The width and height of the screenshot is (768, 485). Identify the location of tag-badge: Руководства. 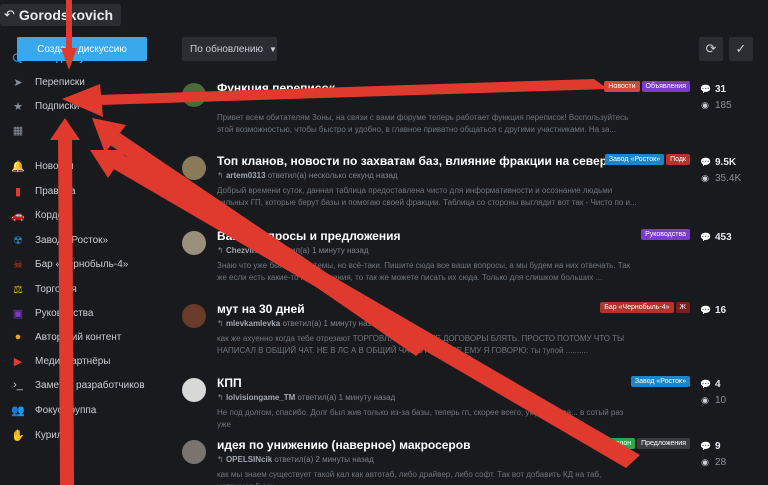
(665, 234).